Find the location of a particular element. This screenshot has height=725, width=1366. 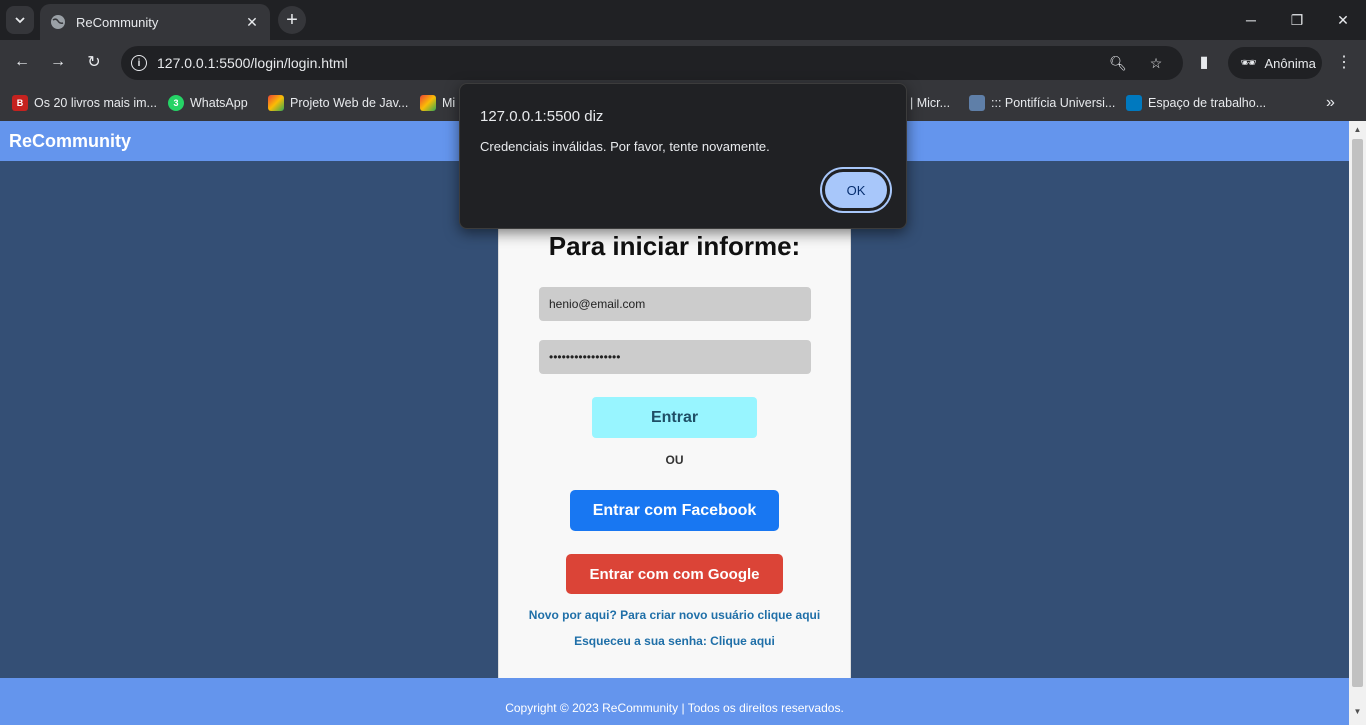

globe-icon is located at coordinates (58, 22).